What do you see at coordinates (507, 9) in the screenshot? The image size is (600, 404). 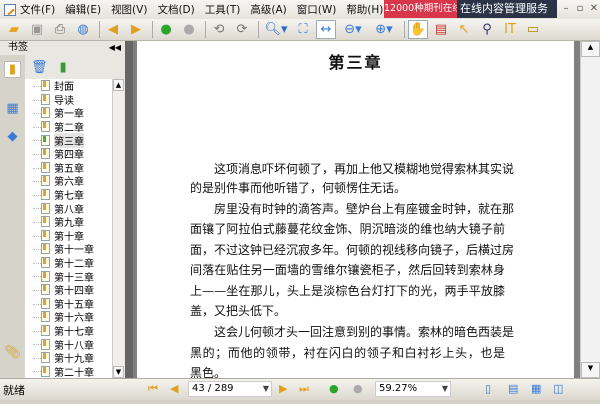 I see `ad-banner-content: 在线内容管理服务` at bounding box center [507, 9].